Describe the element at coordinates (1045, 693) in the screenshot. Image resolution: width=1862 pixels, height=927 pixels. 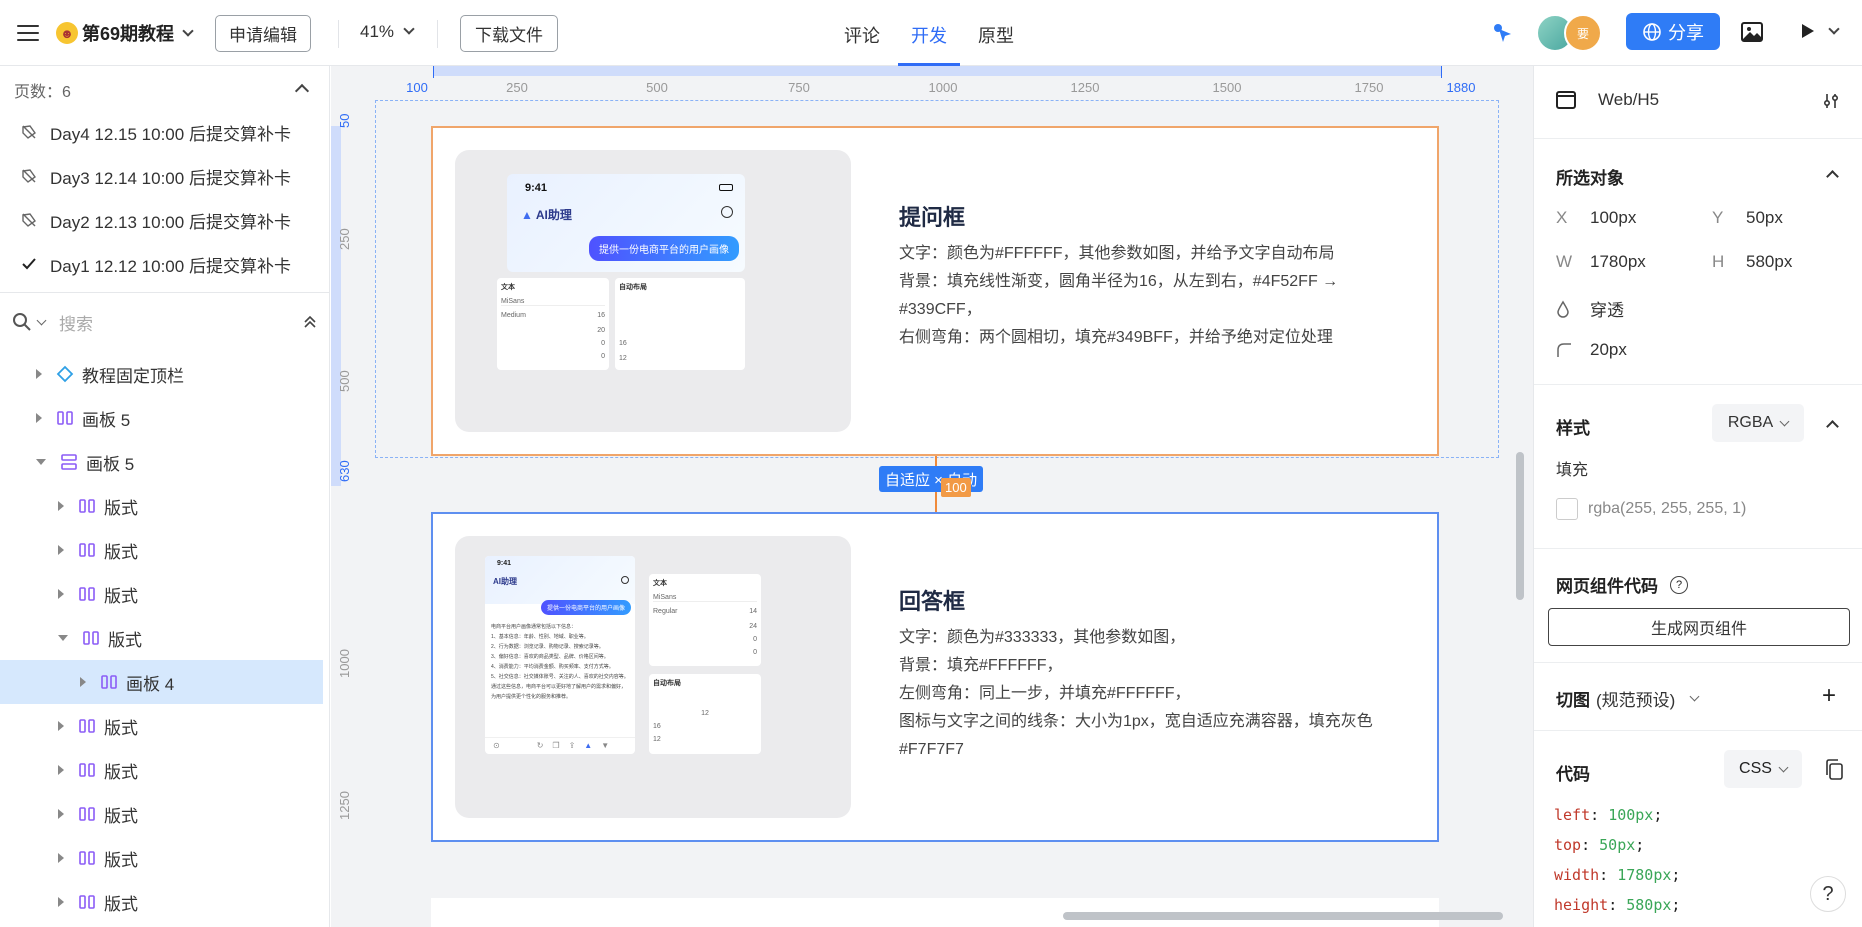
I see `desc-line: 左侧弯角：同上一步，并填充#FFFFFF，` at that location.